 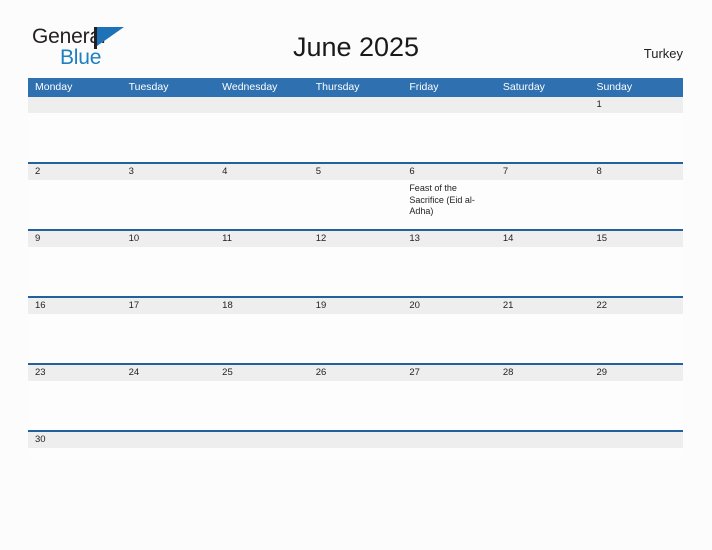 What do you see at coordinates (599, 104) in the screenshot?
I see `day-number: 1` at bounding box center [599, 104].